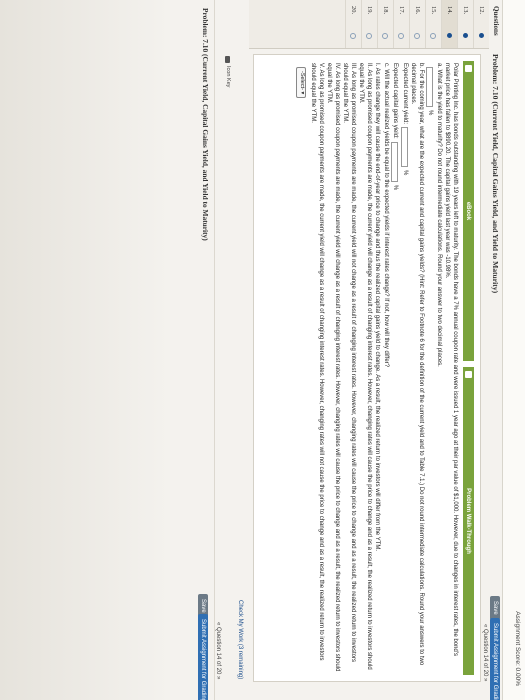 This screenshot has height=700, width=525. Describe the element at coordinates (228, 71) in the screenshot. I see `icon-key: Icon Key` at that location.